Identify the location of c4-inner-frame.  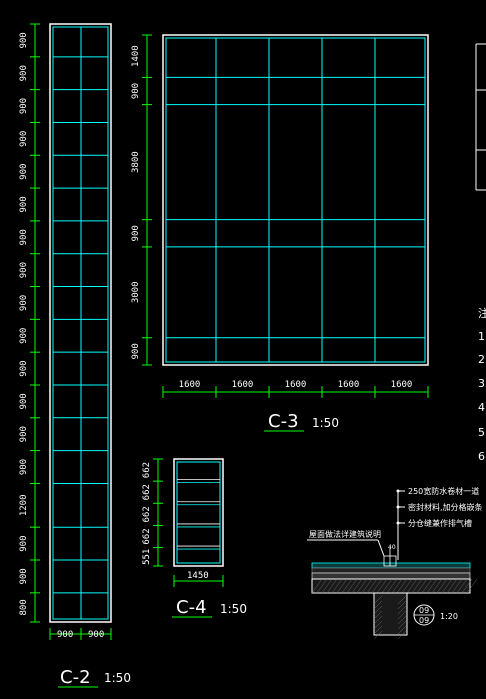
(198, 512).